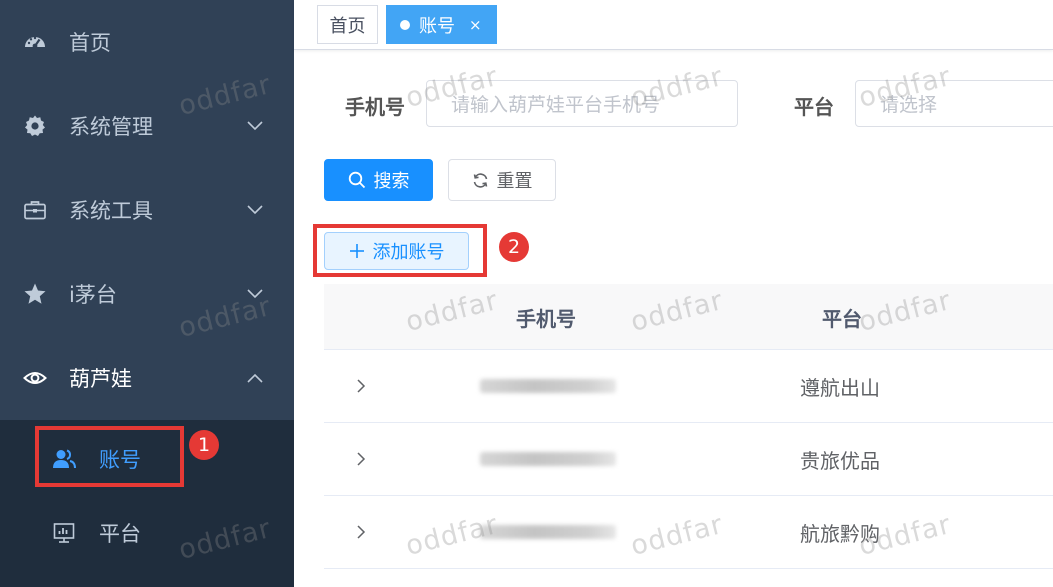 The image size is (1053, 587). Describe the element at coordinates (357, 180) in the screenshot. I see `search-icon` at that location.